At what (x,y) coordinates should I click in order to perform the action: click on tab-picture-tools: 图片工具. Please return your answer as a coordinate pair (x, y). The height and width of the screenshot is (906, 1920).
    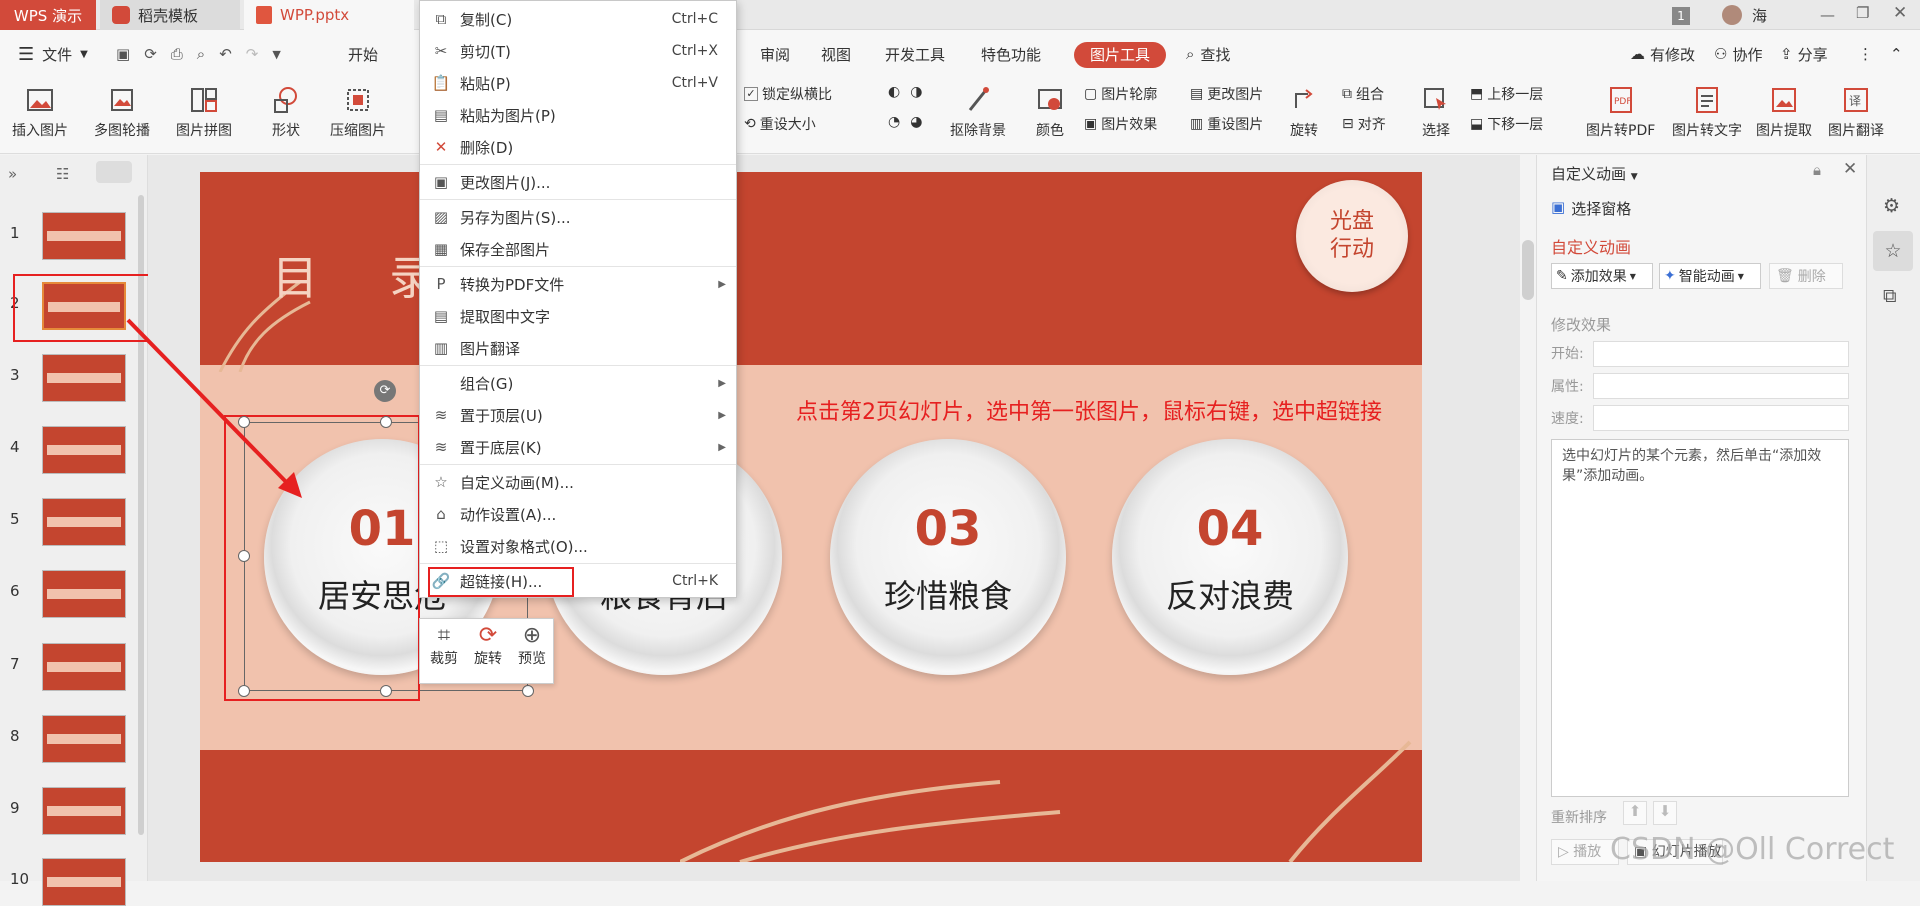
    Looking at the image, I should click on (1120, 55).